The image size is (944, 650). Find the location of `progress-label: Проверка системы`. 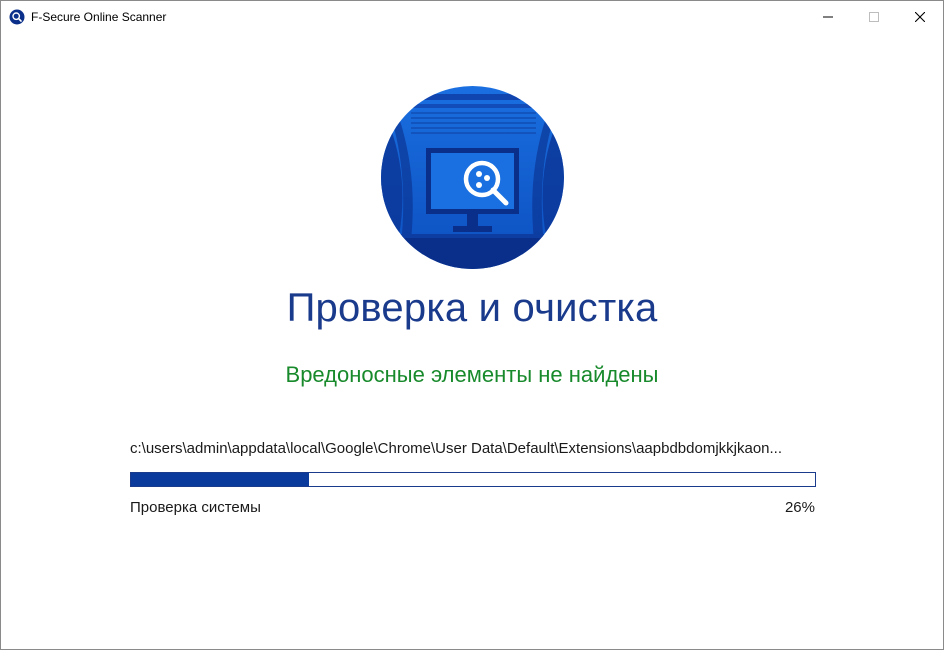

progress-label: Проверка системы is located at coordinates (195, 507).